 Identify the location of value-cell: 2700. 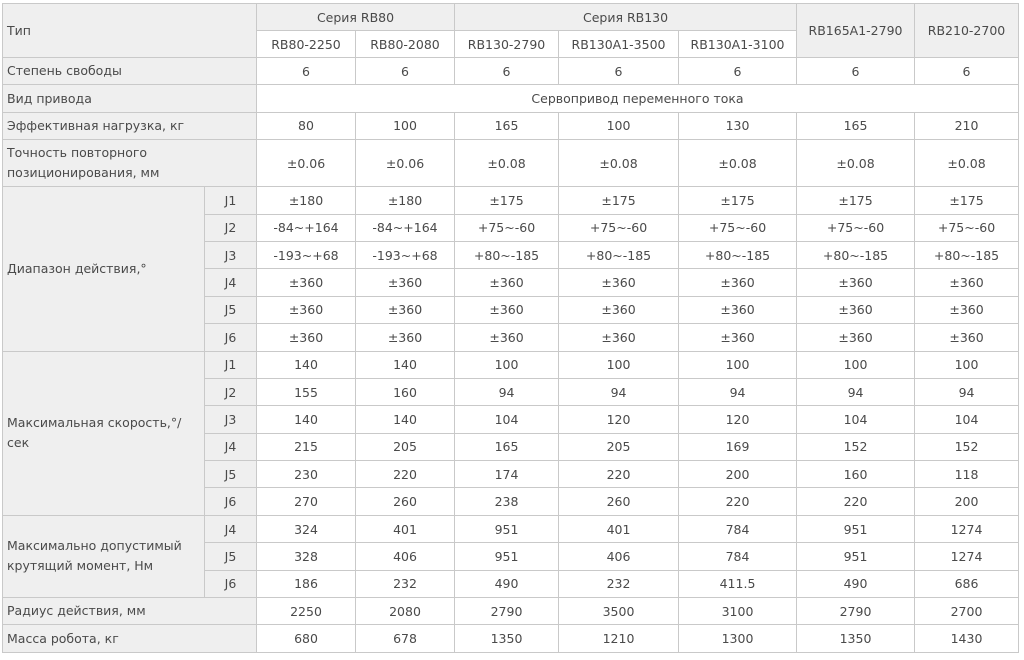
(967, 611).